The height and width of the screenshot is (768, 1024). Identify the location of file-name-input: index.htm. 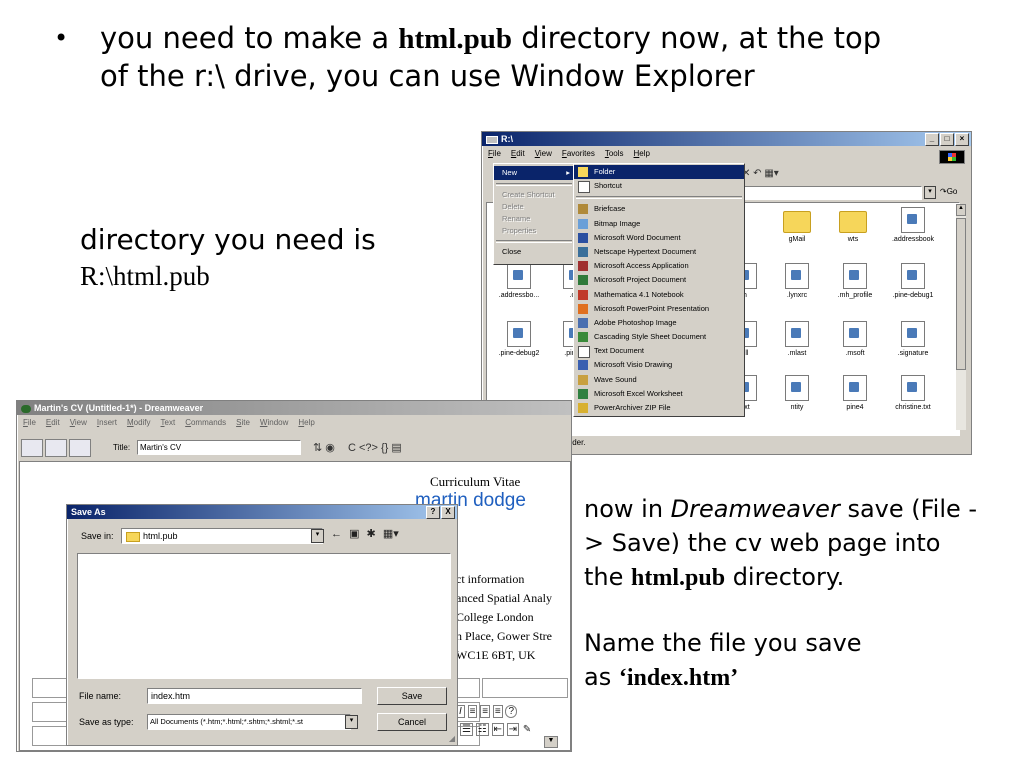
(254, 696).